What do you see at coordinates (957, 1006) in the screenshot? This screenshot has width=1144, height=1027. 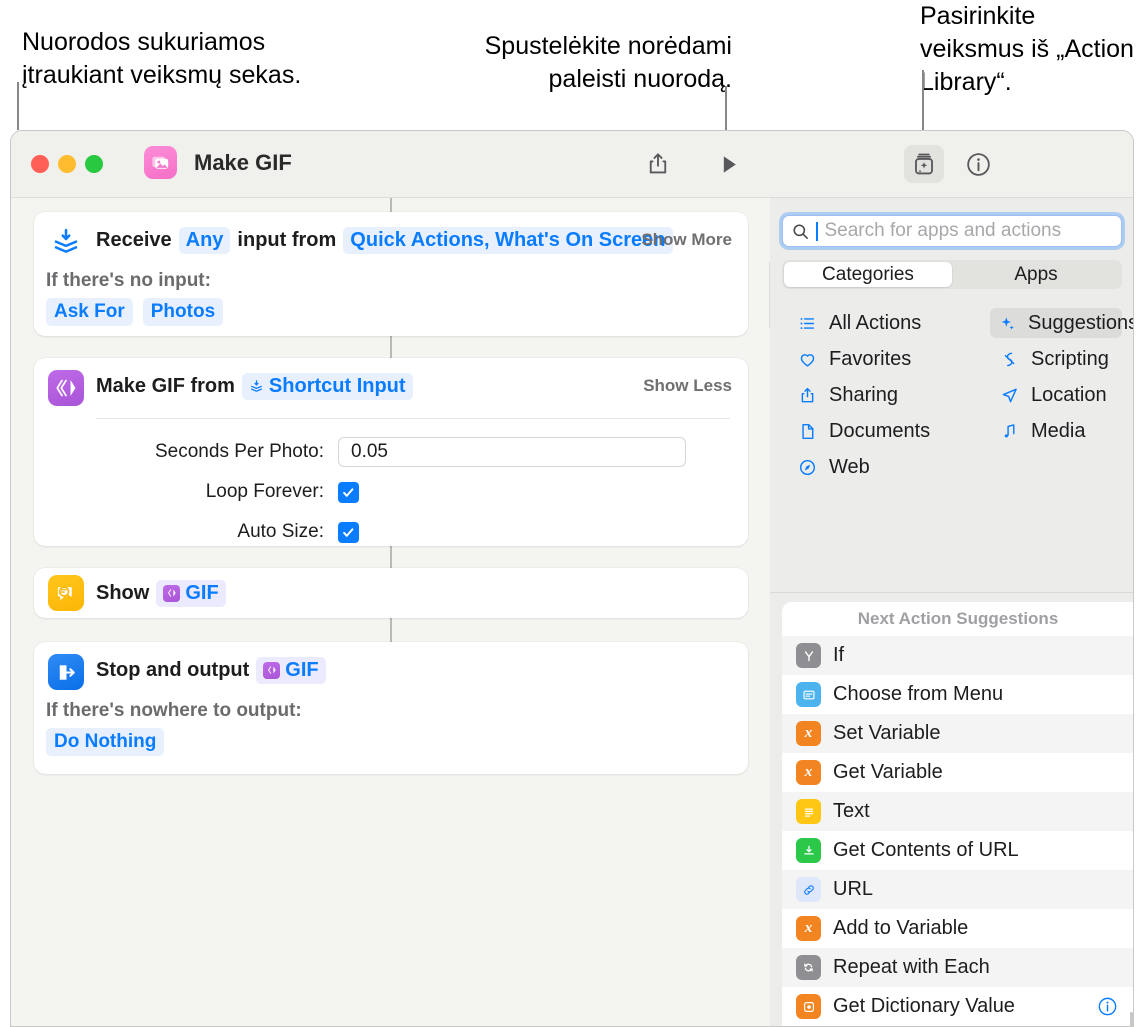 I see `list-item: Get Dictionary Value` at bounding box center [957, 1006].